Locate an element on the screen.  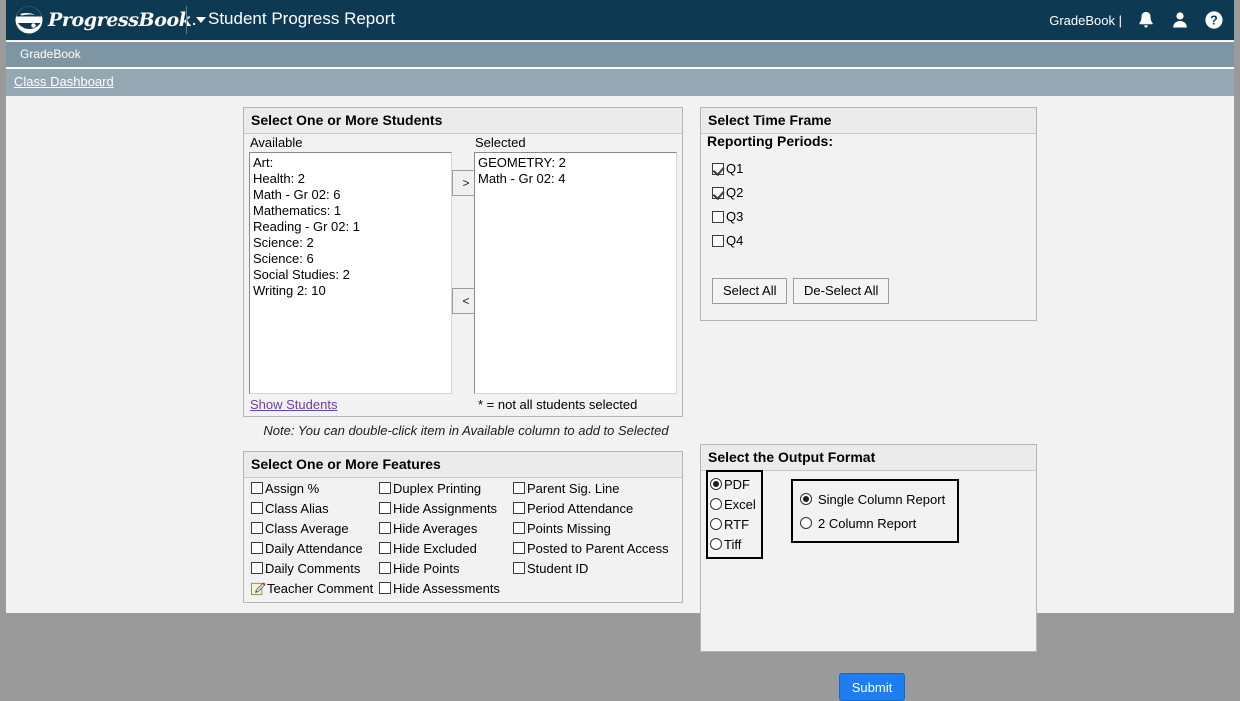
feature-option: Posted to Parent Access is located at coordinates (591, 548).